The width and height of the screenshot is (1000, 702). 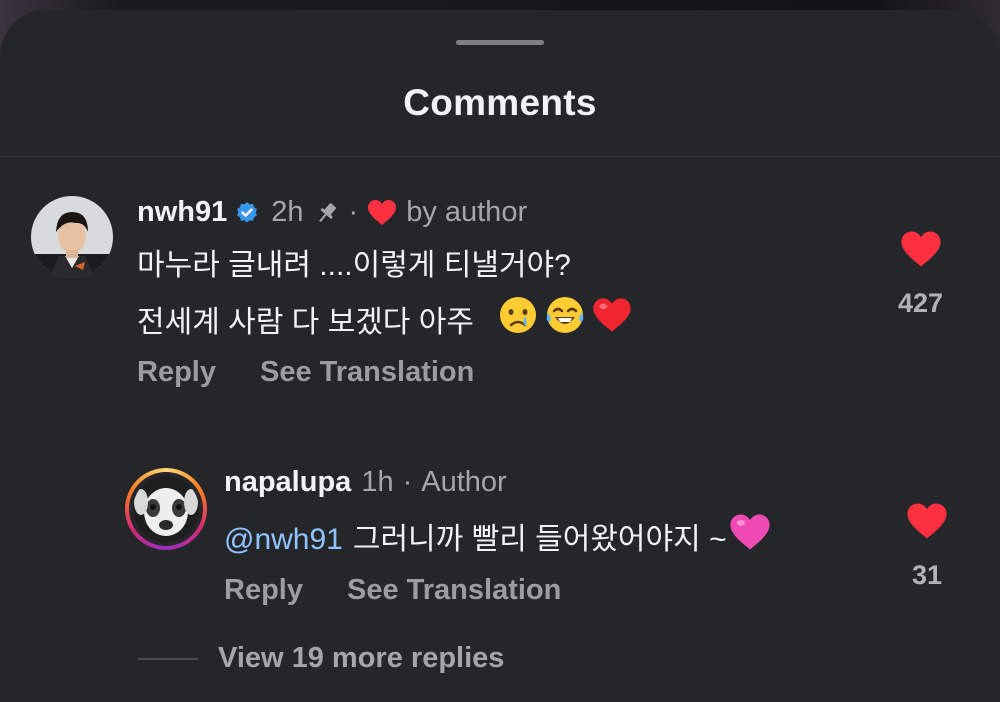 I want to click on comment-text-line: 전세계 사람 다 보겠다 아주, so click(x=305, y=322).